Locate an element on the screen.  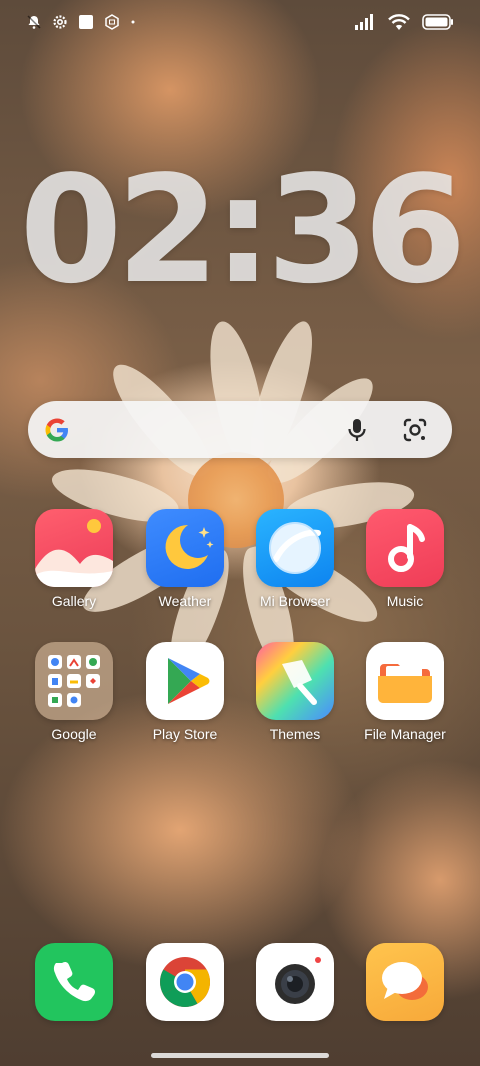
app-gallery: Gallery is located at coordinates (74, 559).